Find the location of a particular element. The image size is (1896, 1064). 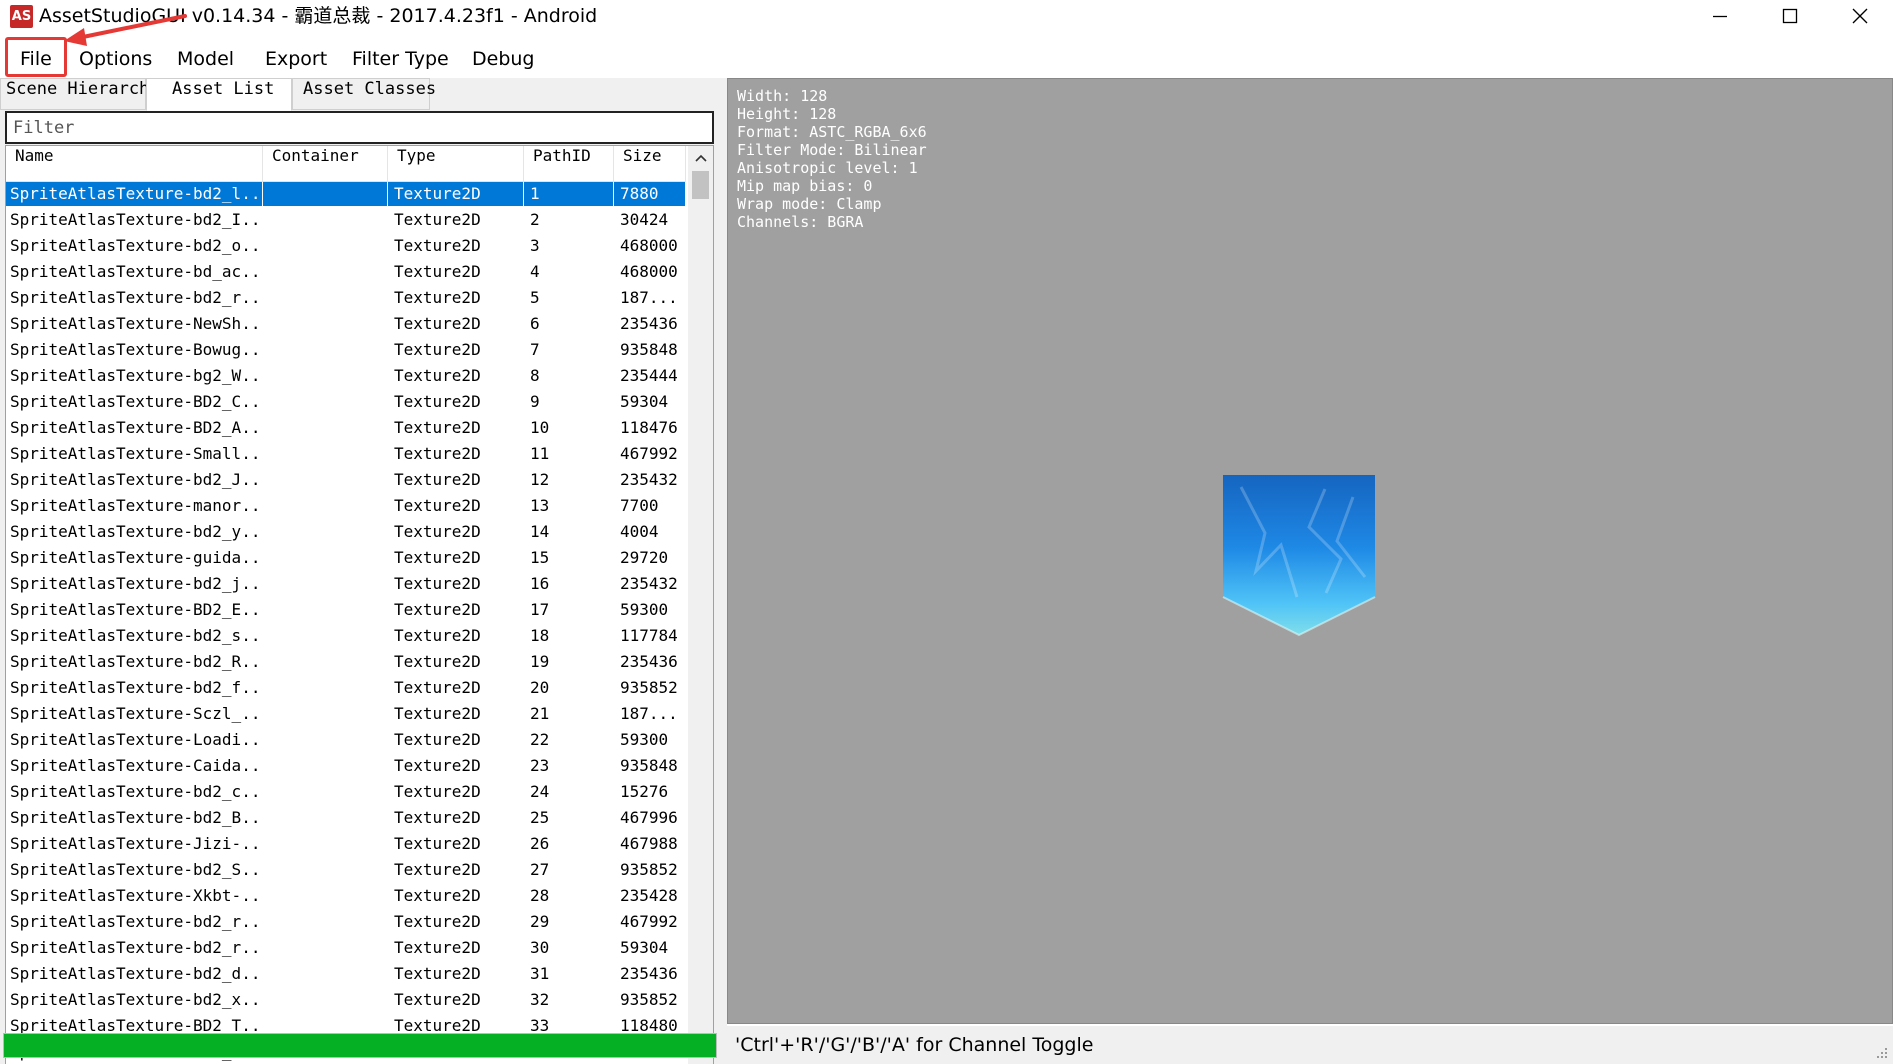

menu-export: Export is located at coordinates (296, 59).